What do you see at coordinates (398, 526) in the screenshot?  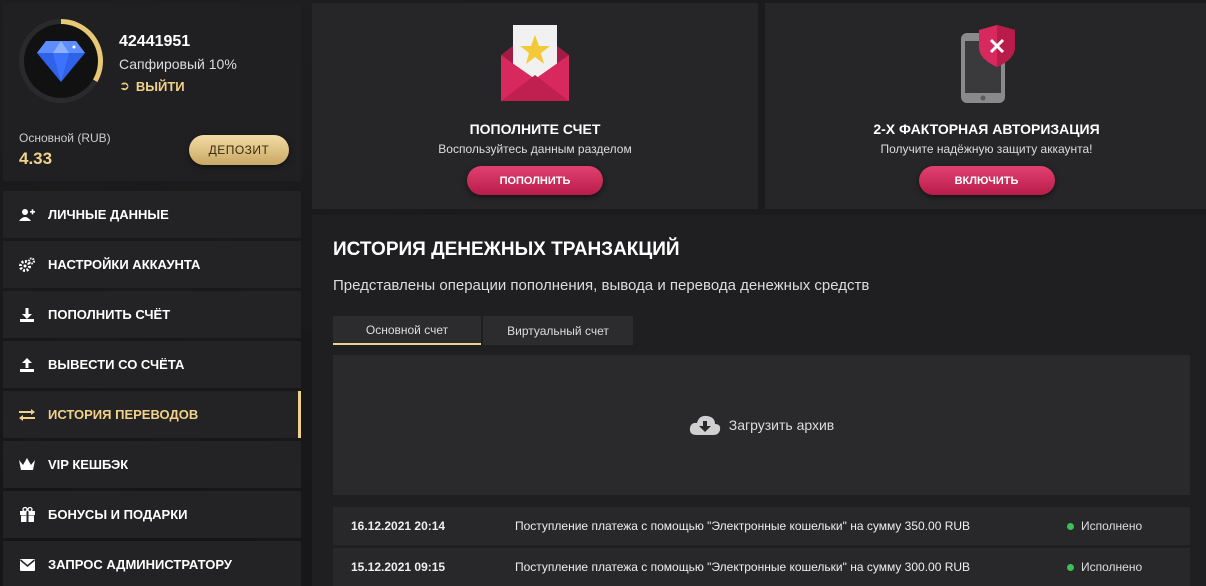 I see `tx-date: 16.12.2021 20:14` at bounding box center [398, 526].